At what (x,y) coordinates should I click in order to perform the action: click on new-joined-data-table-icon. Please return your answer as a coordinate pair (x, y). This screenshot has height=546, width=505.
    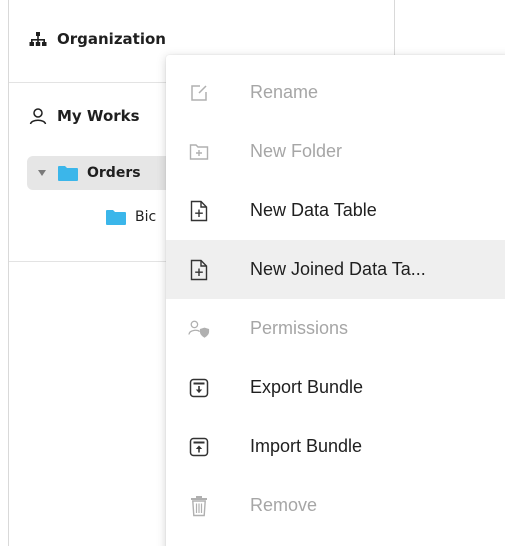
    Looking at the image, I should click on (199, 270).